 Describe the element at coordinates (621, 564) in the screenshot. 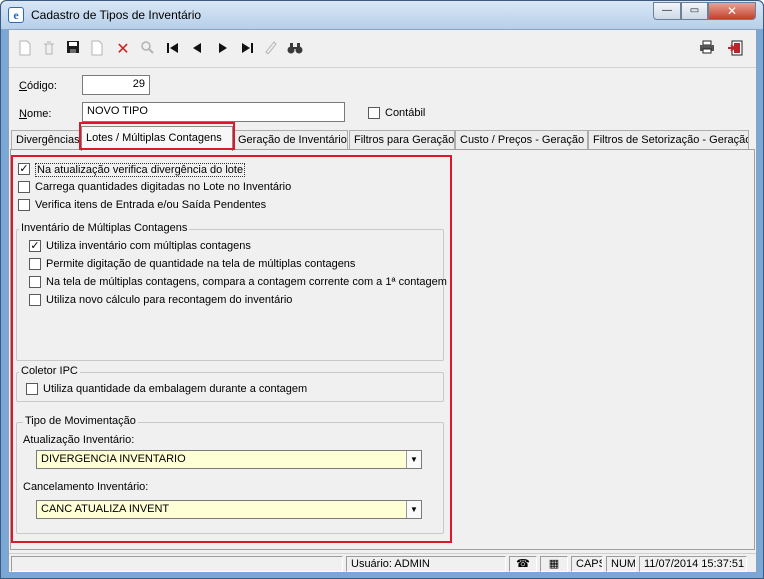

I see `status-num: NUM` at that location.